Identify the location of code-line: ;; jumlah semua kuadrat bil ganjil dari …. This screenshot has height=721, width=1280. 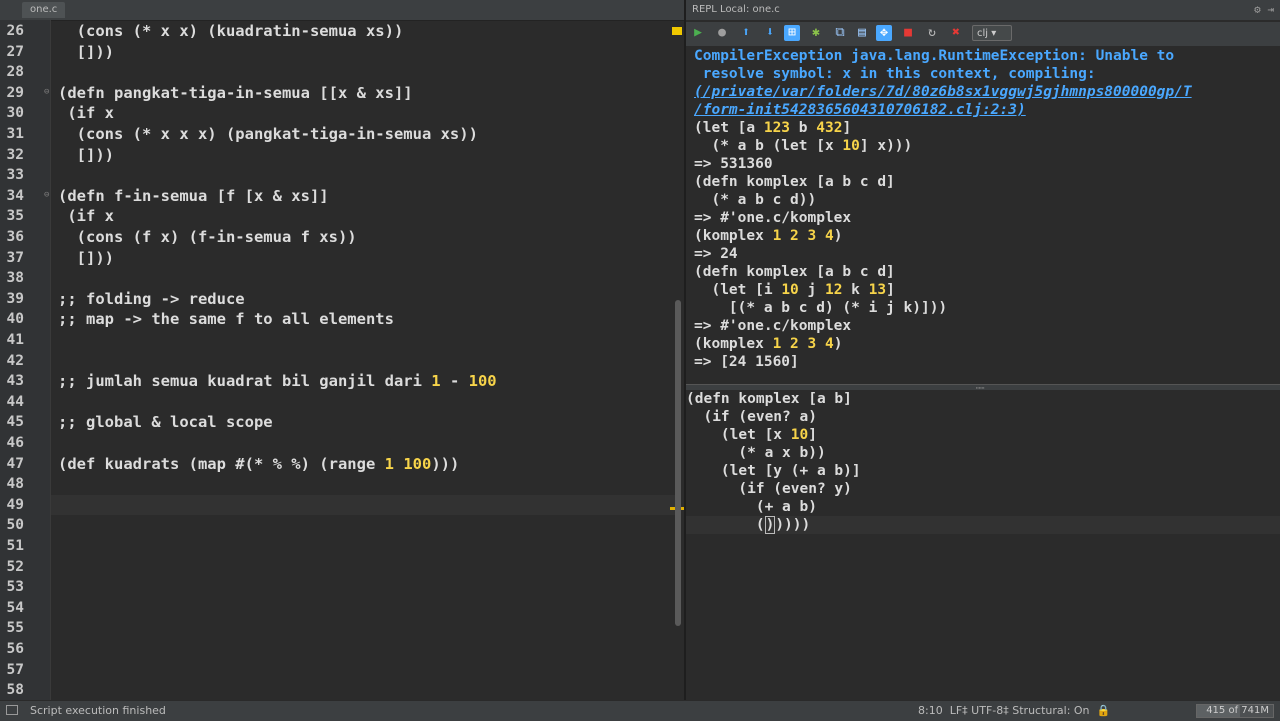
(277, 381).